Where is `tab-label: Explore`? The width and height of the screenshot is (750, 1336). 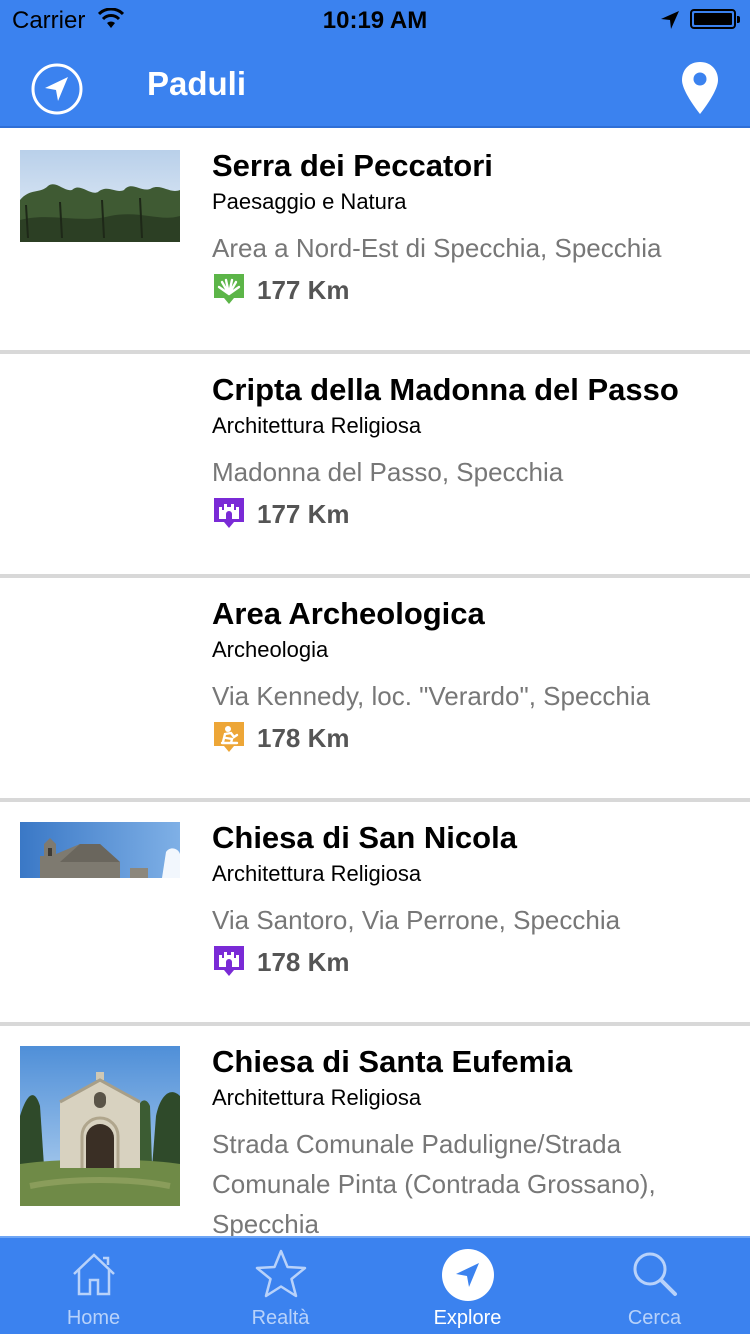
tab-label: Explore is located at coordinates (467, 1318).